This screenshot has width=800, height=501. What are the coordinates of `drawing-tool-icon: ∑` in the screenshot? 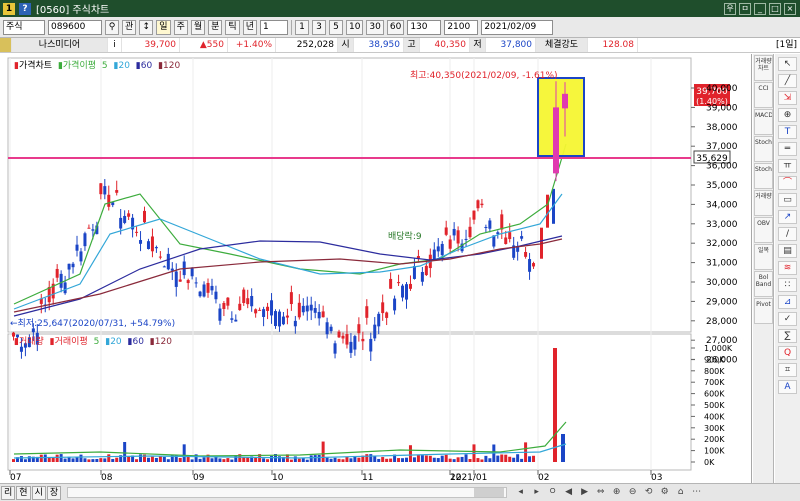 It's located at (787, 336).